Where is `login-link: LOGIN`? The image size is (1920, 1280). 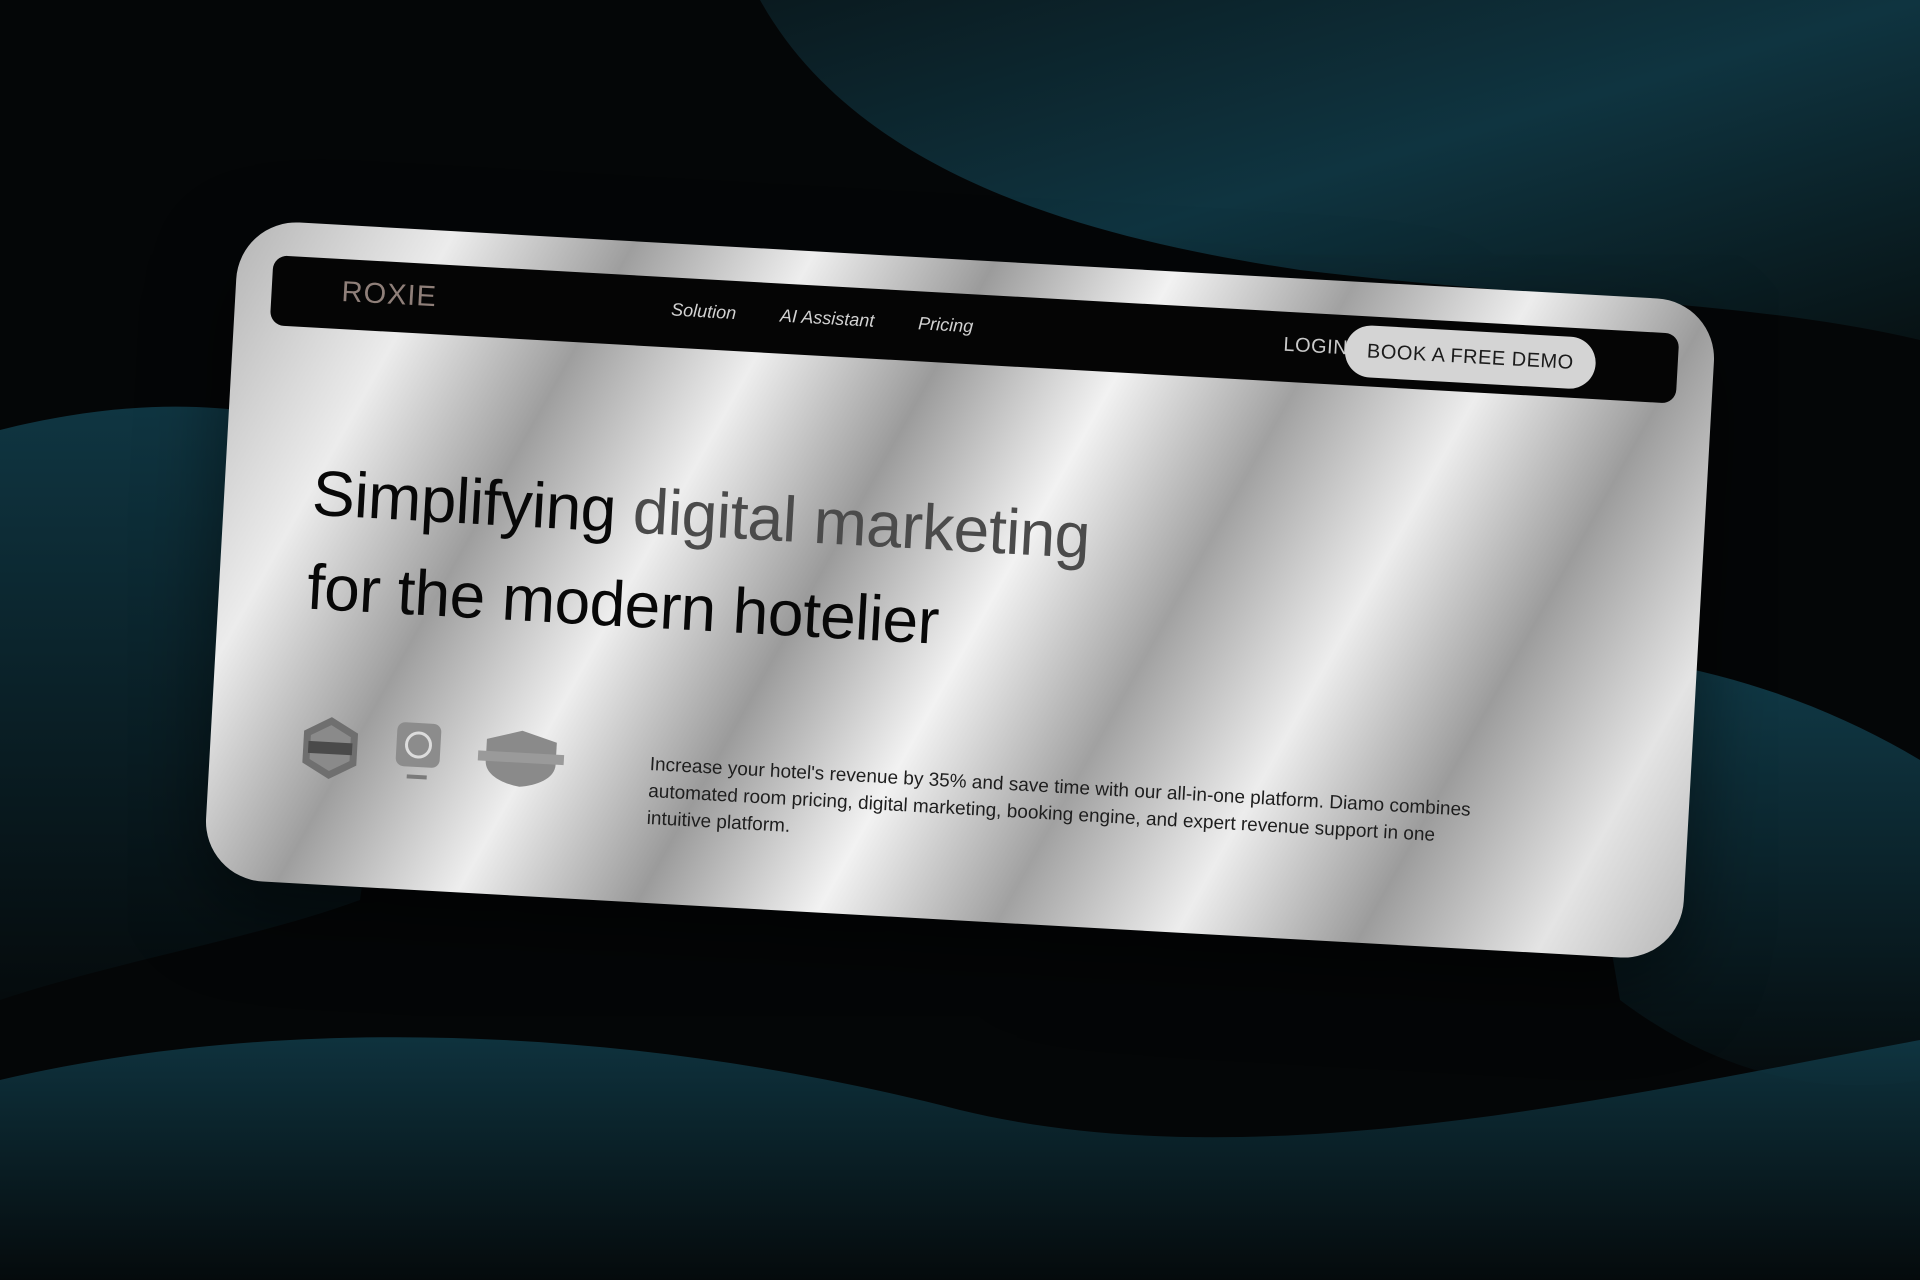
login-link: LOGIN is located at coordinates (1316, 347).